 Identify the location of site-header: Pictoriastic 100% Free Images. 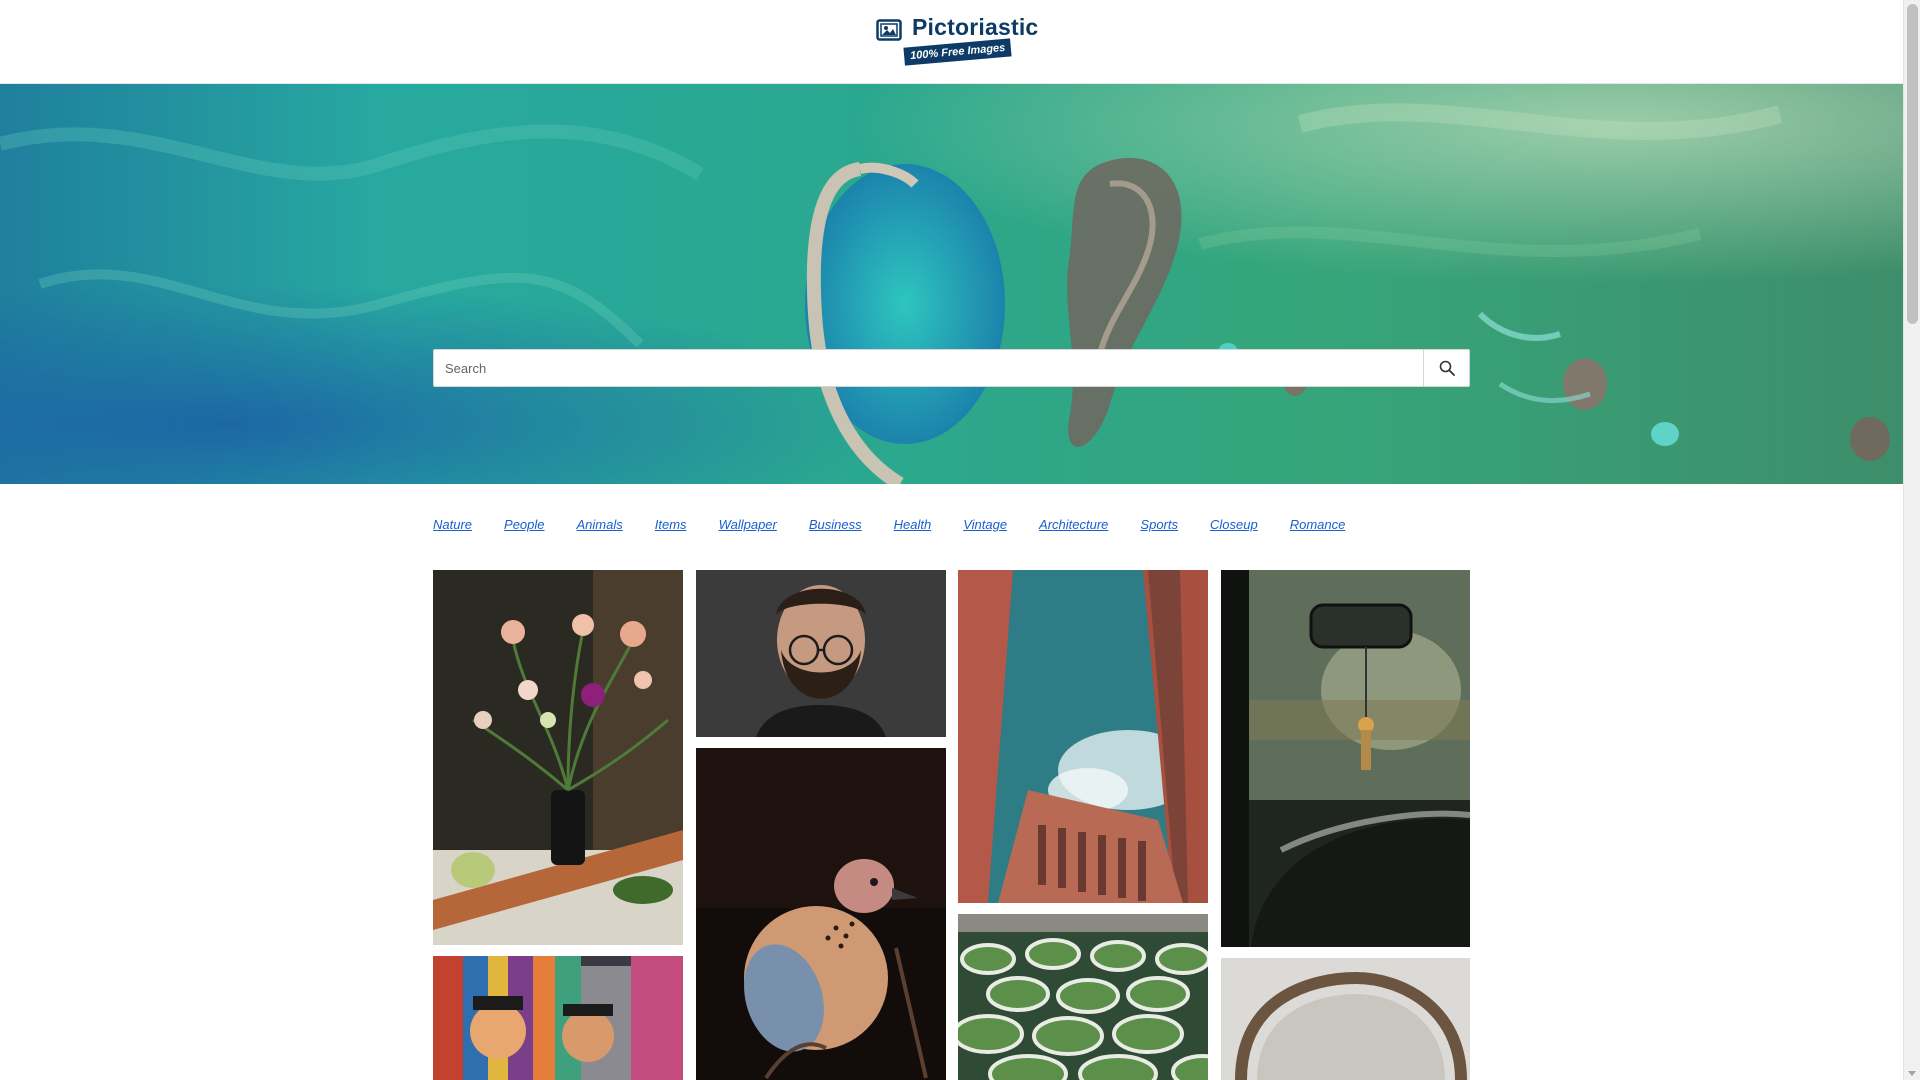
(951, 42).